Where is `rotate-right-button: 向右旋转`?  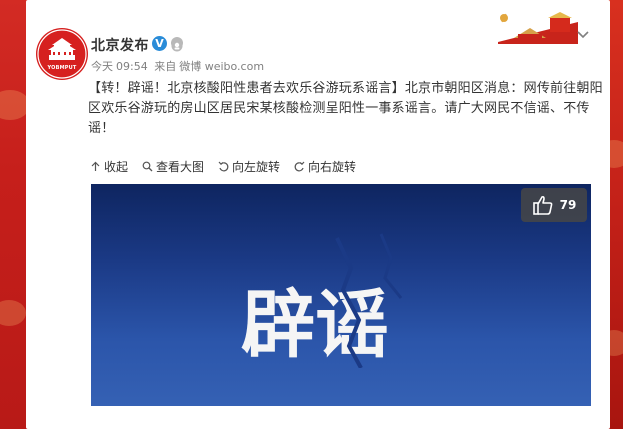
rotate-right-button: 向右旋转 is located at coordinates (325, 166).